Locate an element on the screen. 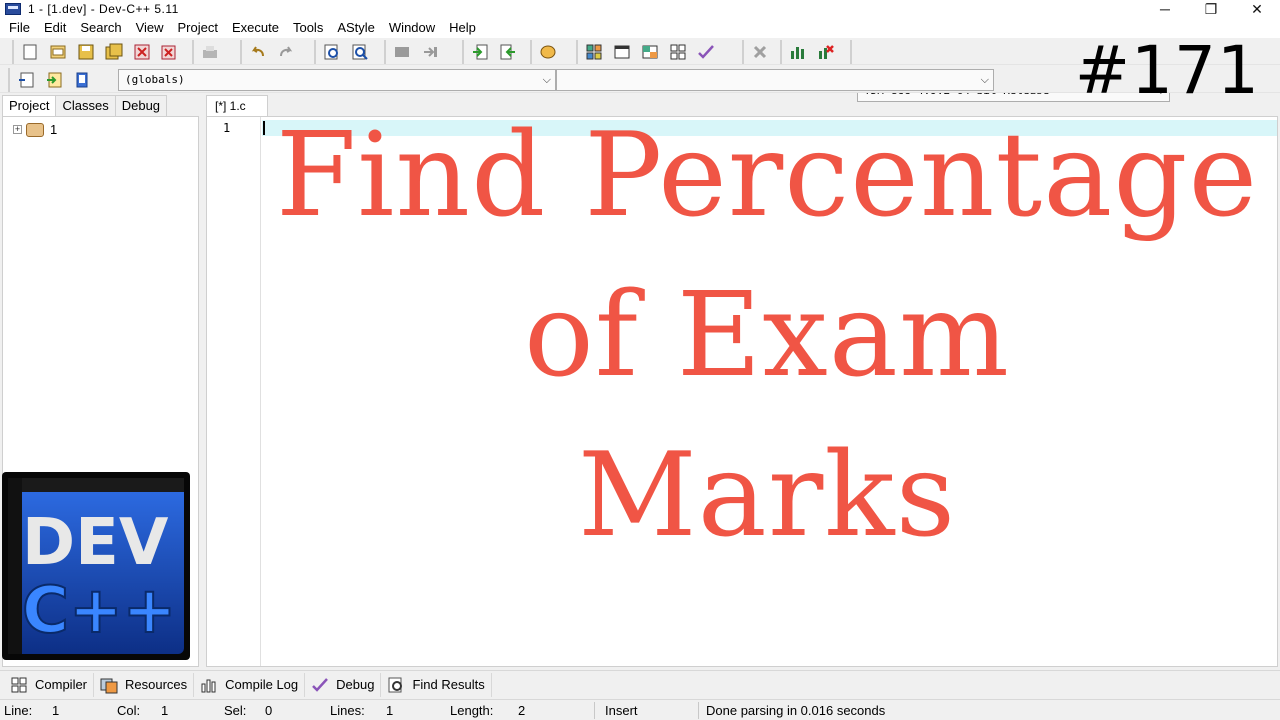 This screenshot has height=720, width=1280. tab-classes: Classes is located at coordinates (85, 106).